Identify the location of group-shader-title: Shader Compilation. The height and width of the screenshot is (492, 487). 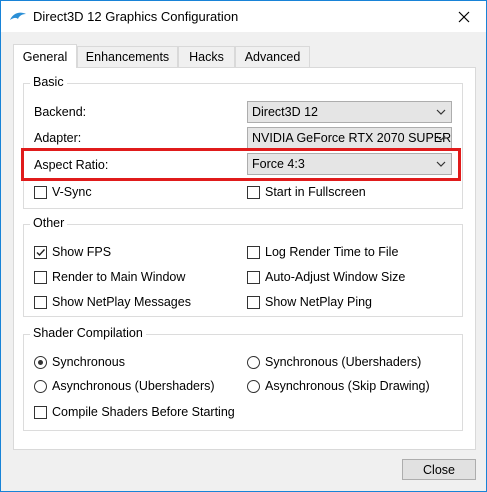
(88, 333).